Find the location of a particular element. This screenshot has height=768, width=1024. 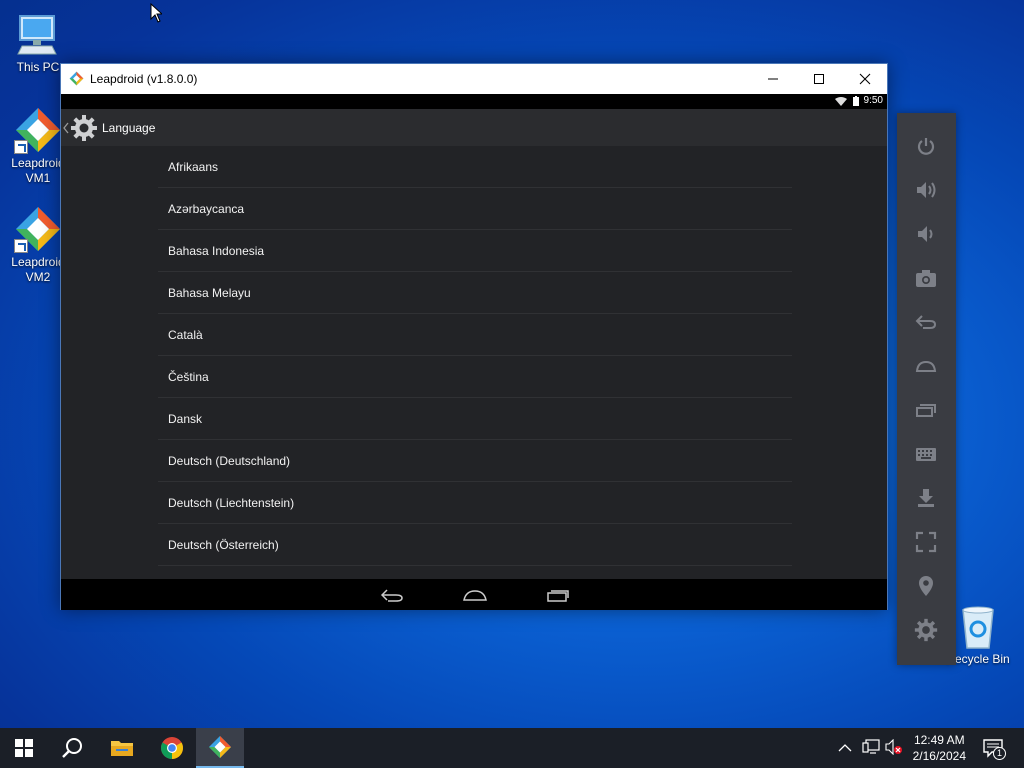

minimize-button is located at coordinates (773, 79).